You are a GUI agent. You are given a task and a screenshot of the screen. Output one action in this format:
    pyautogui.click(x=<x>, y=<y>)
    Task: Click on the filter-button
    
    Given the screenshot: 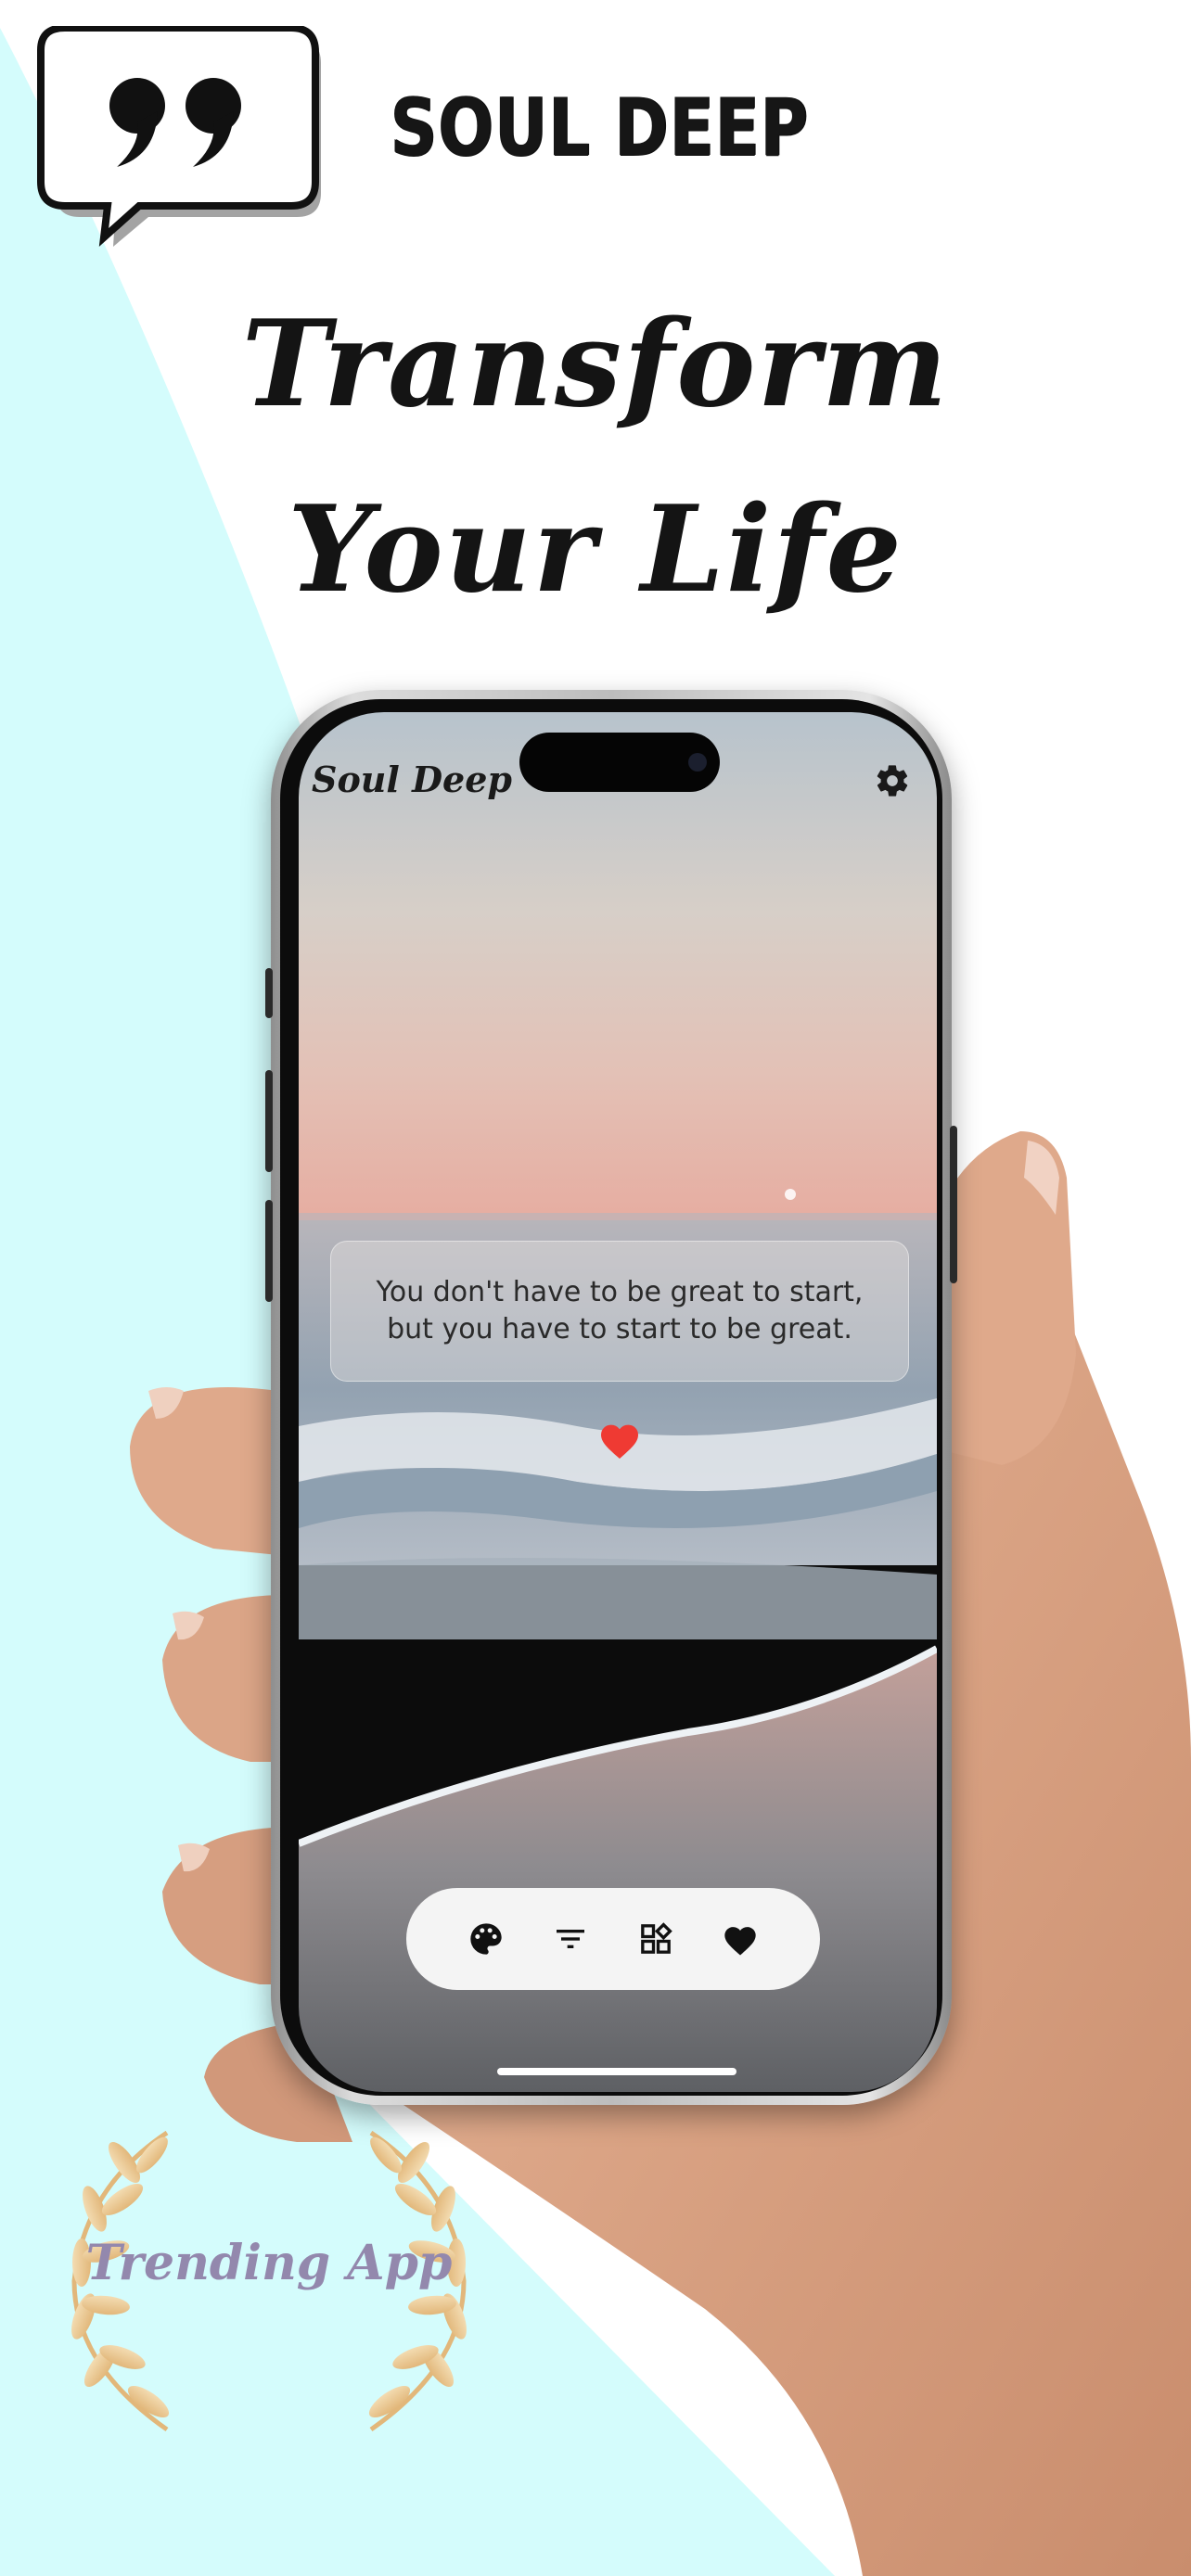 What is the action you would take?
    pyautogui.click(x=571, y=1939)
    